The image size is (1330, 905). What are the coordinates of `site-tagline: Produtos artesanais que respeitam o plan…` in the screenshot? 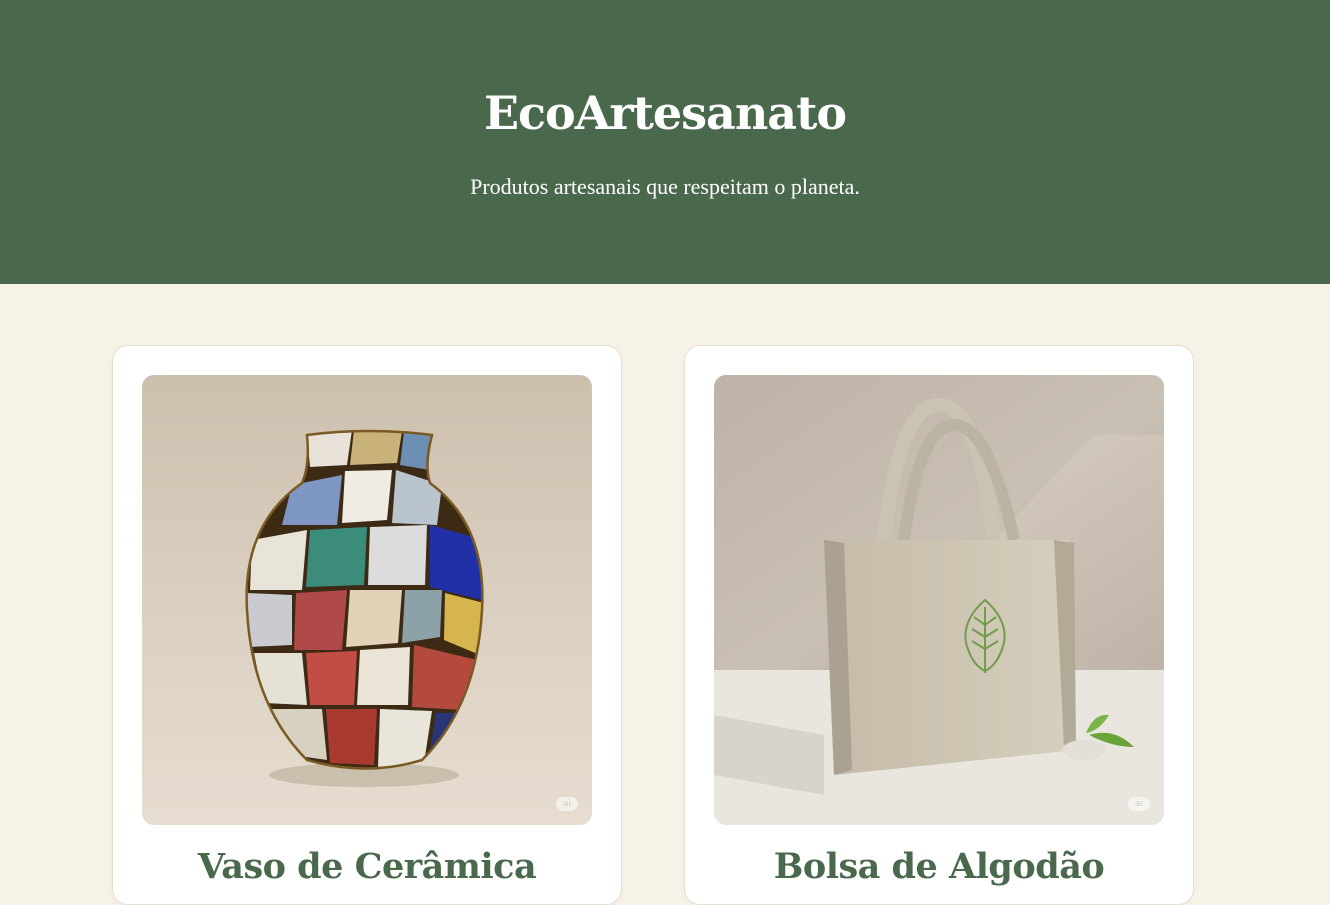 It's located at (665, 186).